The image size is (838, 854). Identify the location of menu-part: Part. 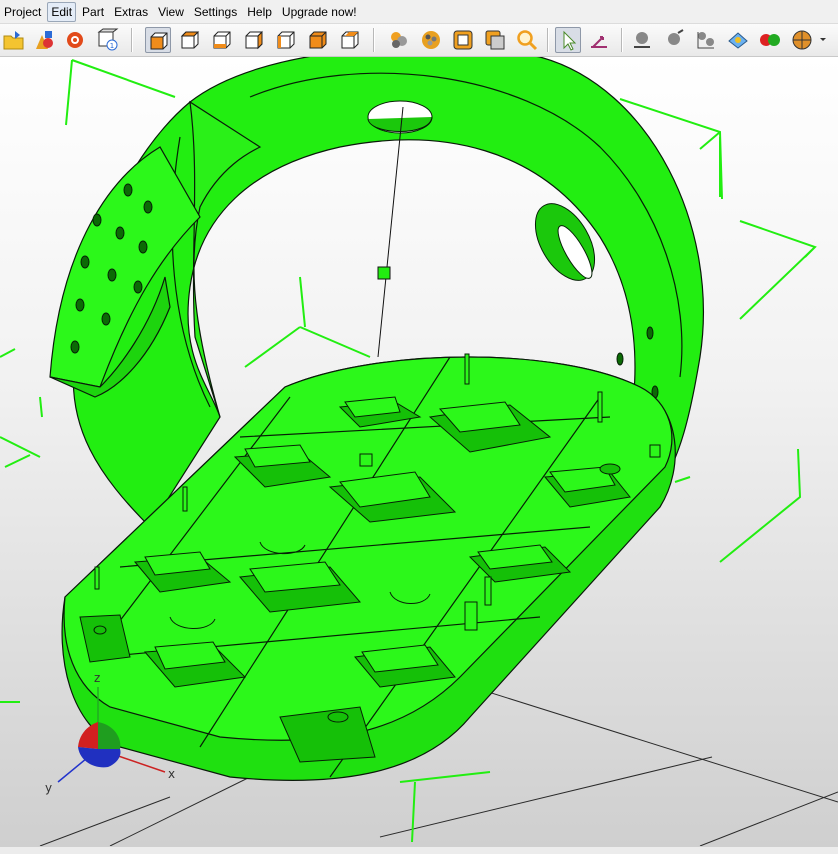
(93, 12).